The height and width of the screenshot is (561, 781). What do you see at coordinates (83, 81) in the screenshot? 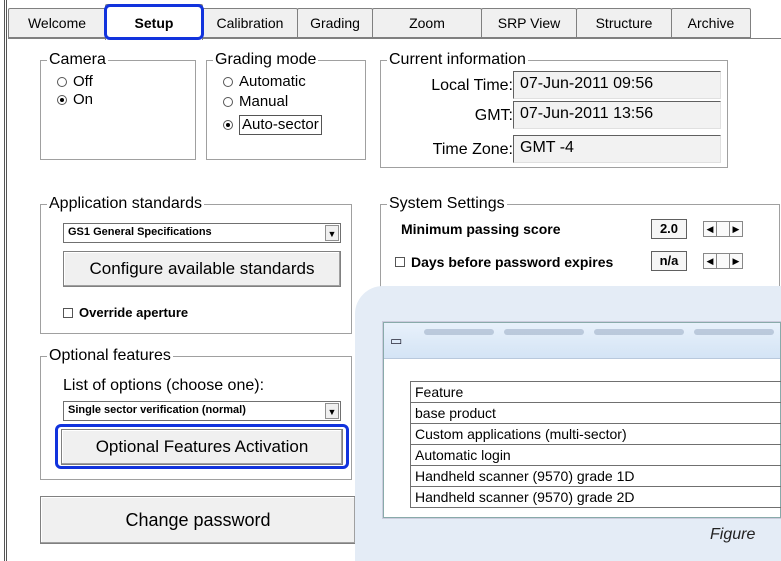
I see `camera-off-label: Off` at bounding box center [83, 81].